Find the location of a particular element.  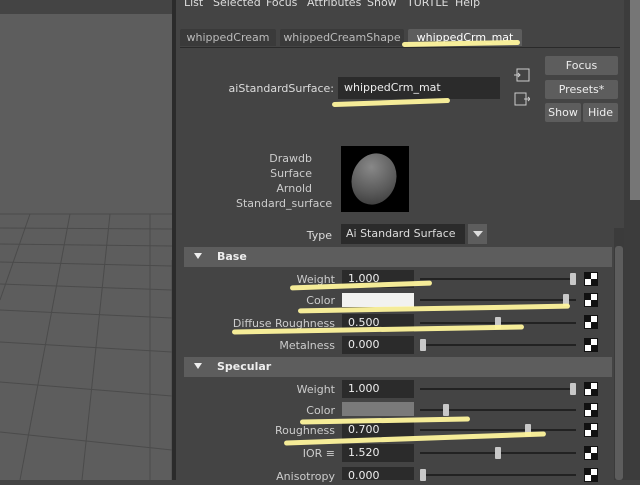

right-panel-edge-light is located at coordinates (635, 100).